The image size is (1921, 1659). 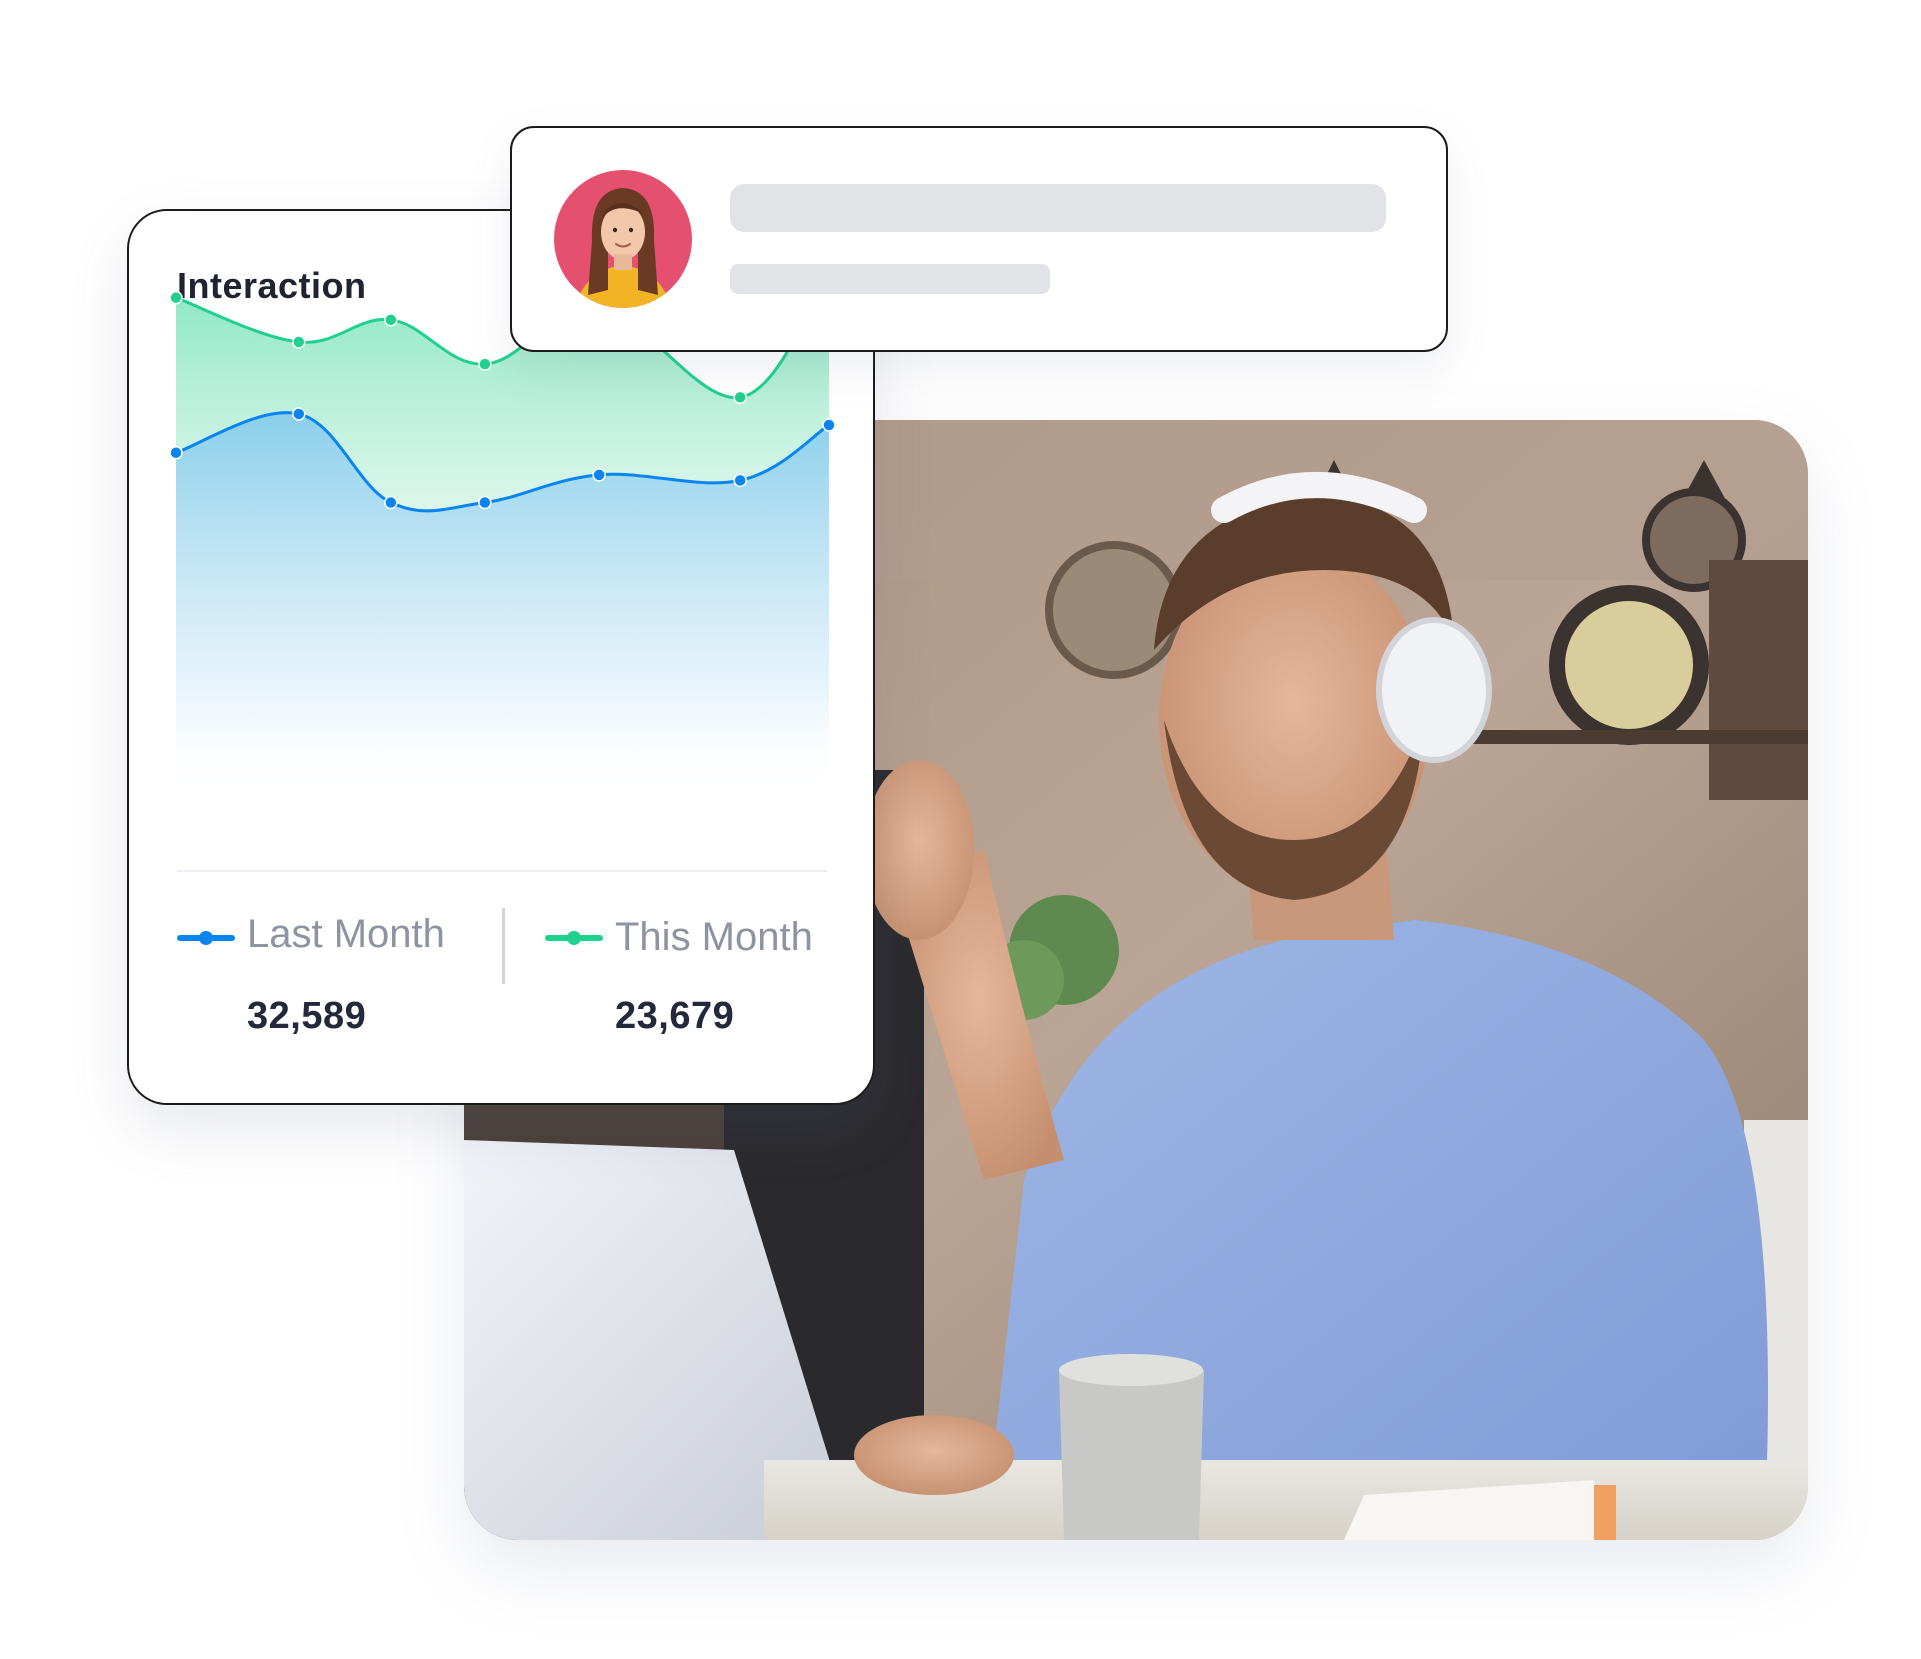 I want to click on legend-label: This Month, so click(x=714, y=937).